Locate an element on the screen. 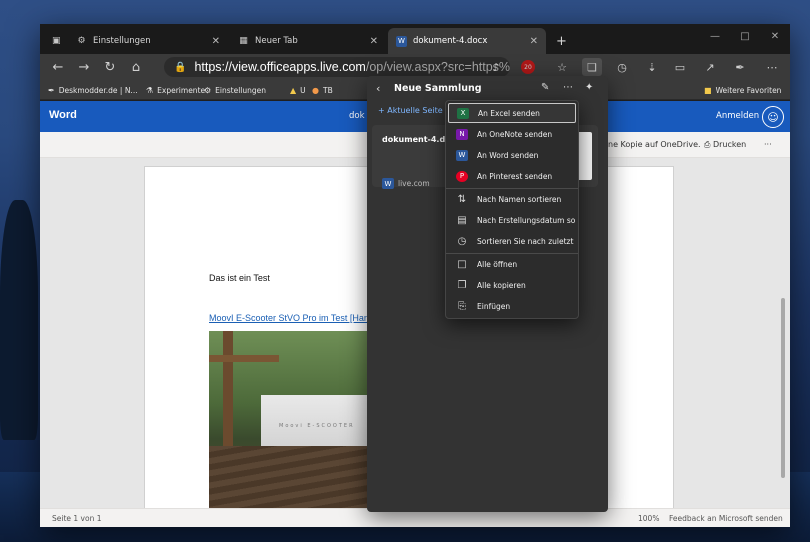 The image size is (810, 542). vertical-scrollbar is located at coordinates (783, 388).